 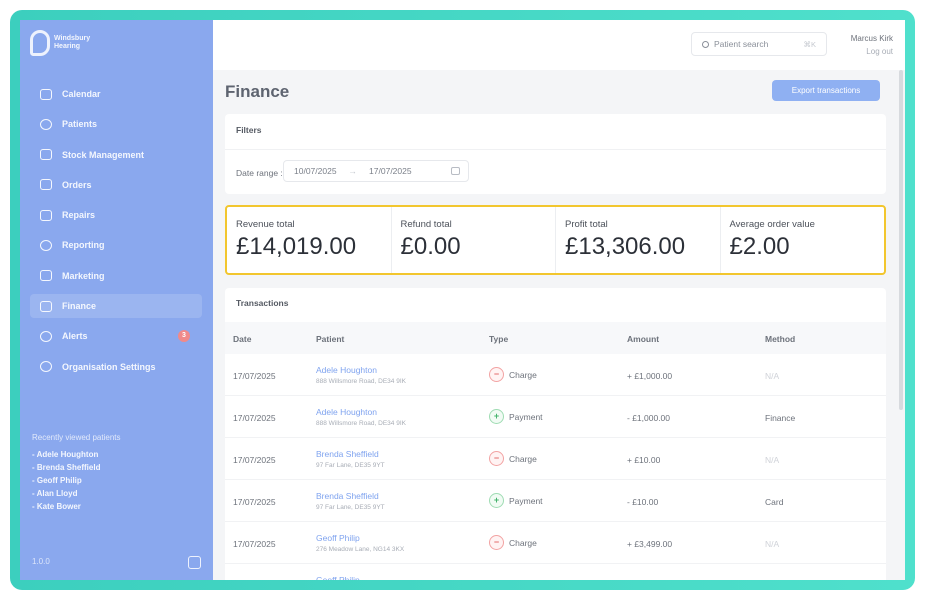 What do you see at coordinates (390, 171) in the screenshot?
I see `date-to: 17/07/2025` at bounding box center [390, 171].